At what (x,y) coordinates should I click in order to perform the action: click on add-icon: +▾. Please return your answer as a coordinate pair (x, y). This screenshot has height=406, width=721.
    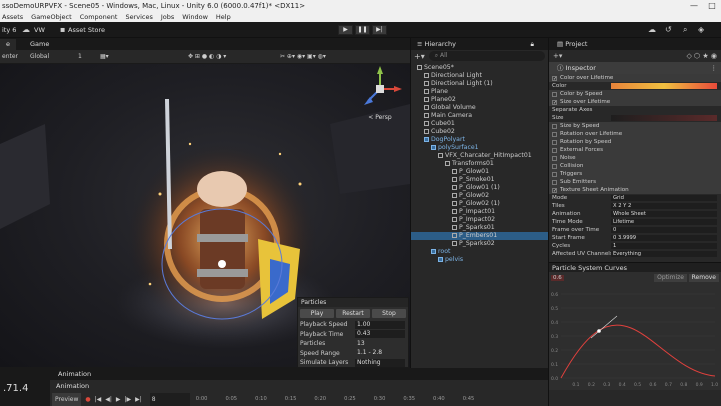
    Looking at the image, I should click on (419, 56).